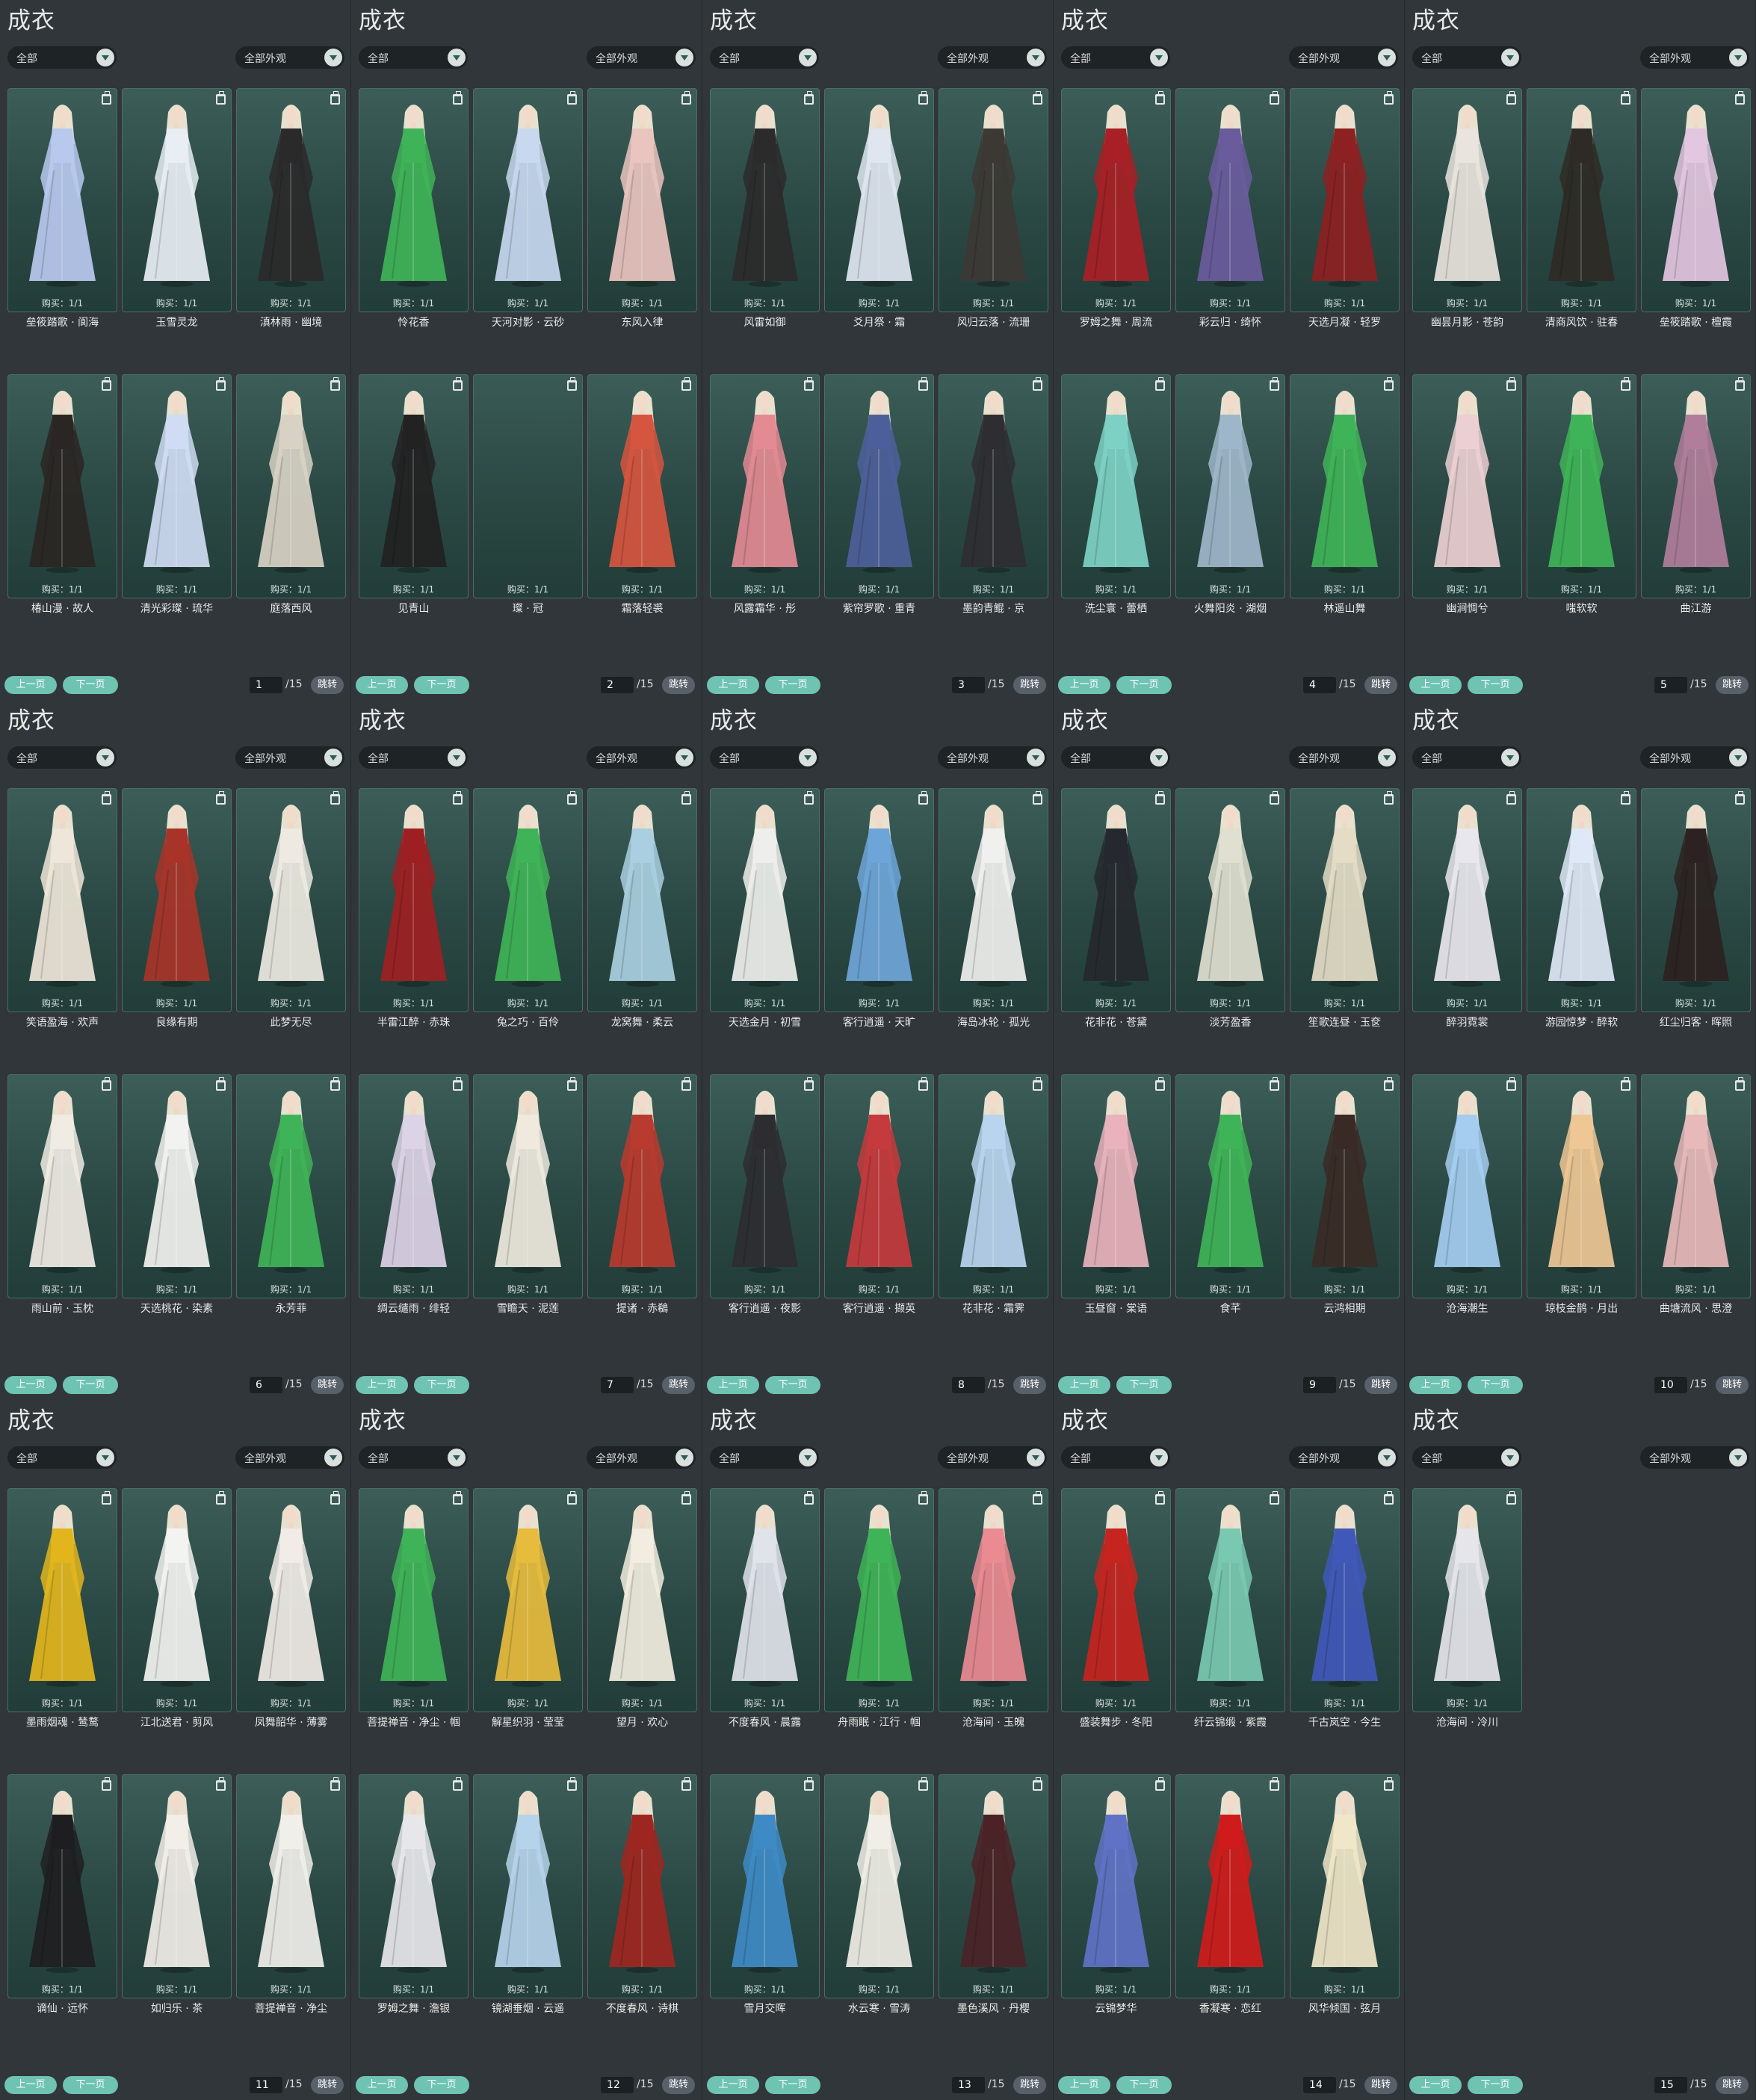  Describe the element at coordinates (968, 1385) in the screenshot. I see `page-number-input: 8` at that location.